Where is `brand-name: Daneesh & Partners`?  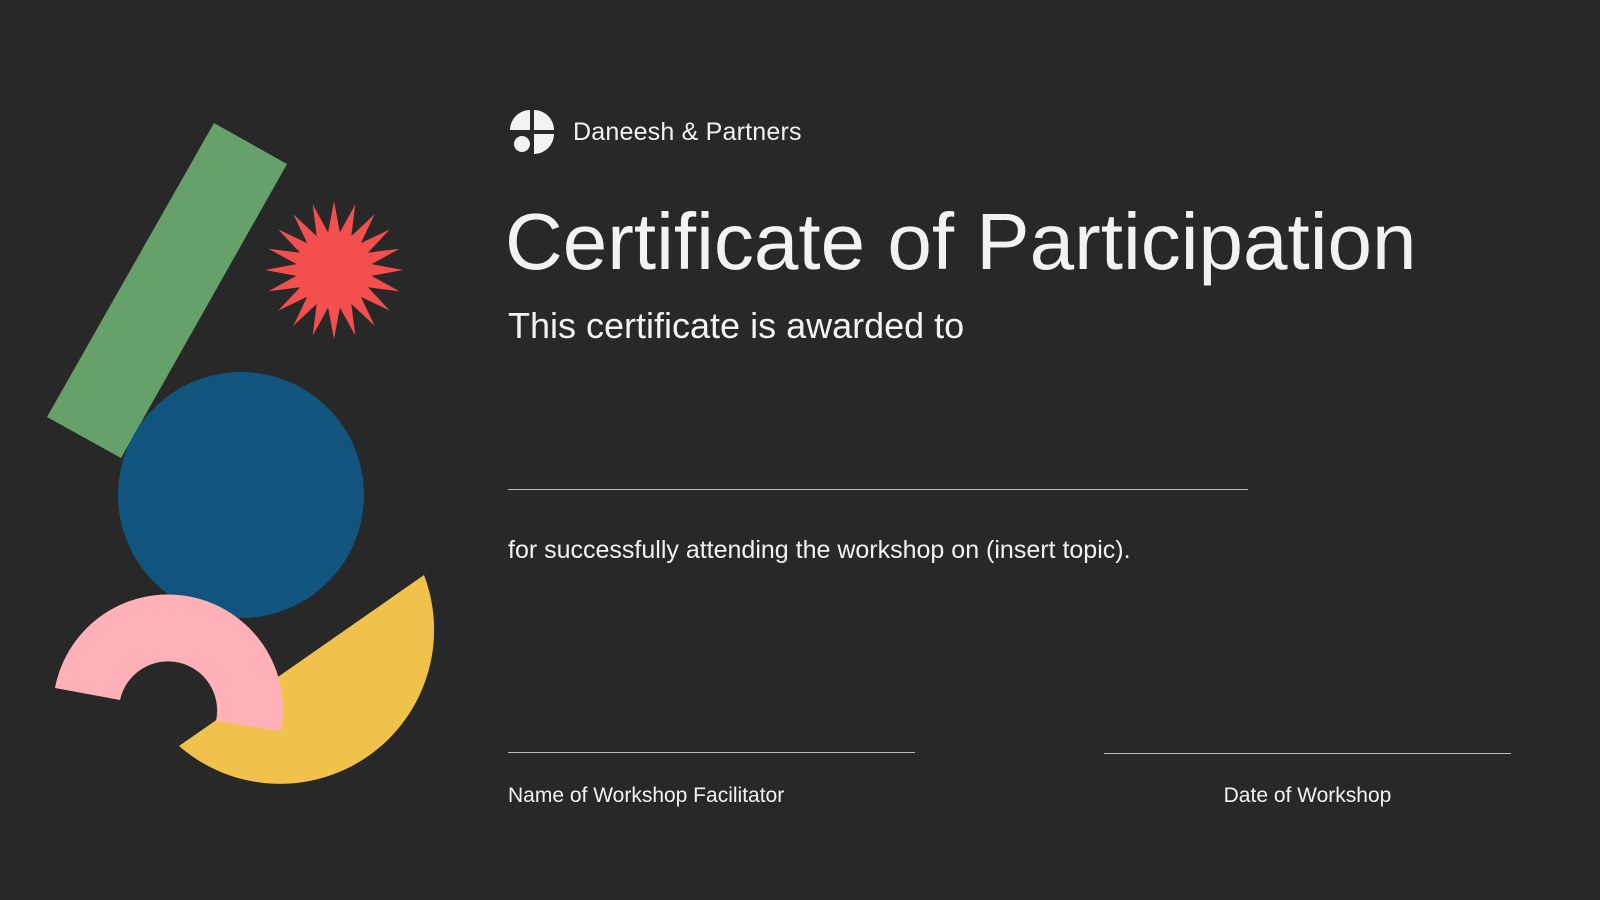 brand-name: Daneesh & Partners is located at coordinates (687, 131).